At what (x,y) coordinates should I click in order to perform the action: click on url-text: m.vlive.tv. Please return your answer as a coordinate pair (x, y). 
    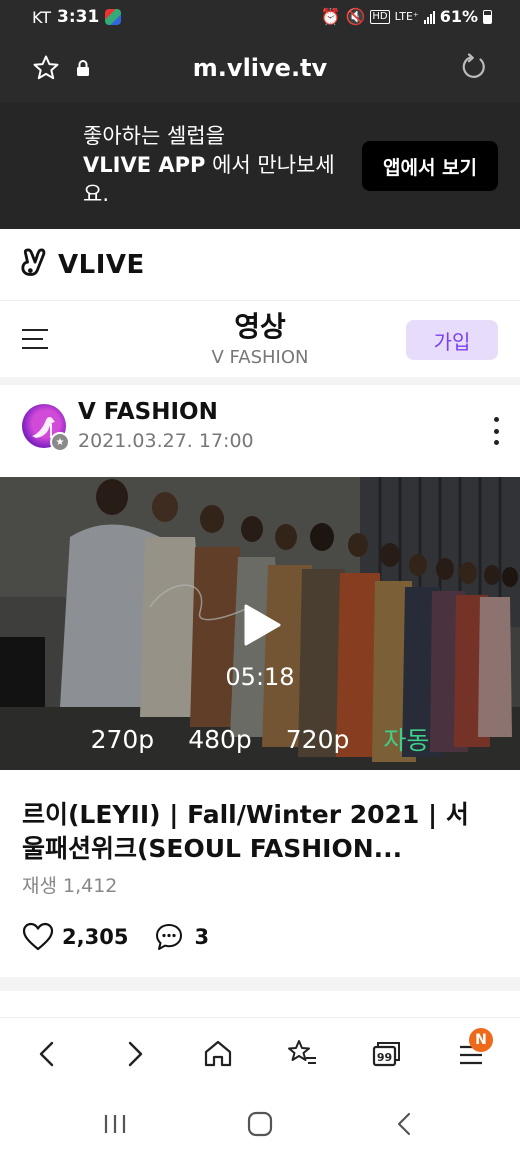
    Looking at the image, I should click on (260, 68).